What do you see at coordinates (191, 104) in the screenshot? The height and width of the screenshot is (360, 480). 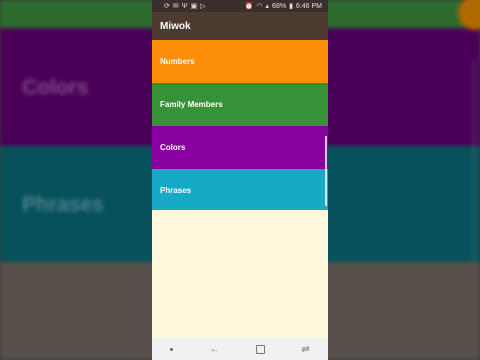 I see `category-family-members-label: Family Members` at bounding box center [191, 104].